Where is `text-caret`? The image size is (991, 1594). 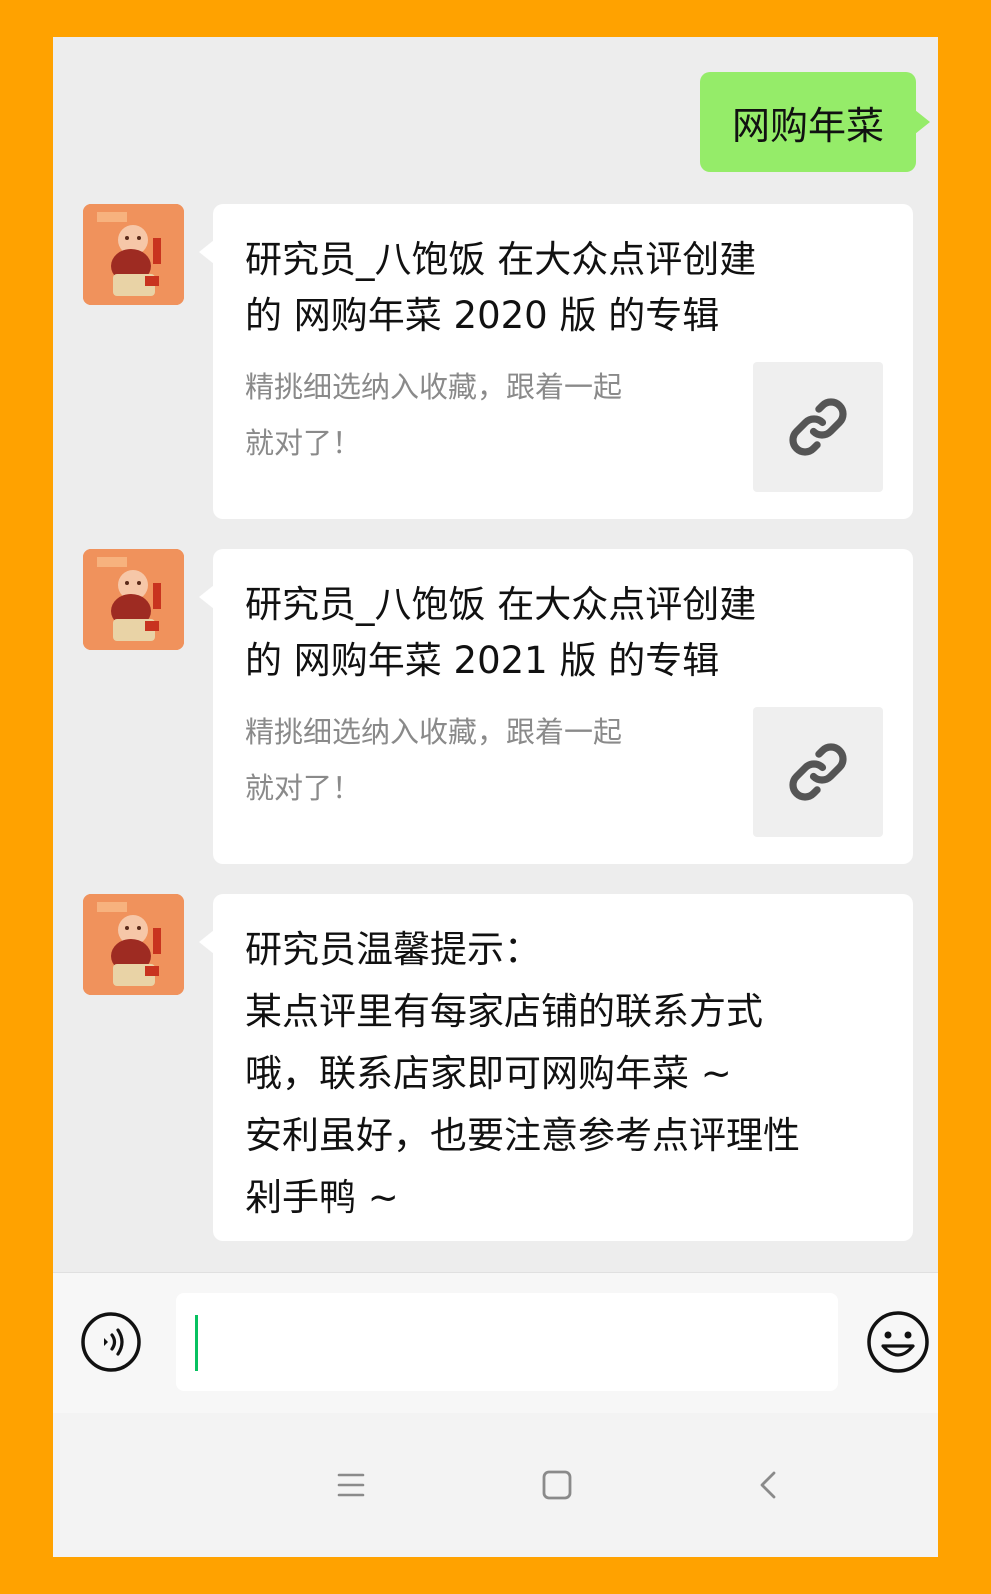 text-caret is located at coordinates (196, 1343).